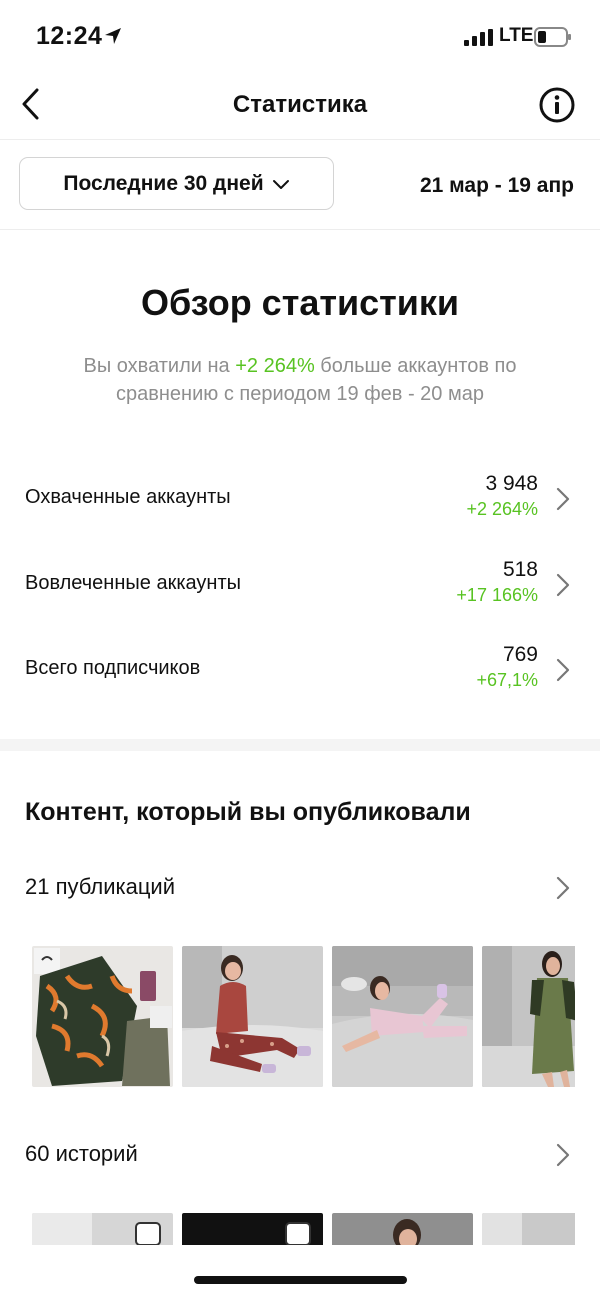  Describe the element at coordinates (275, 366) in the screenshot. I see `overview-desc-highlight: +2 264%` at that location.